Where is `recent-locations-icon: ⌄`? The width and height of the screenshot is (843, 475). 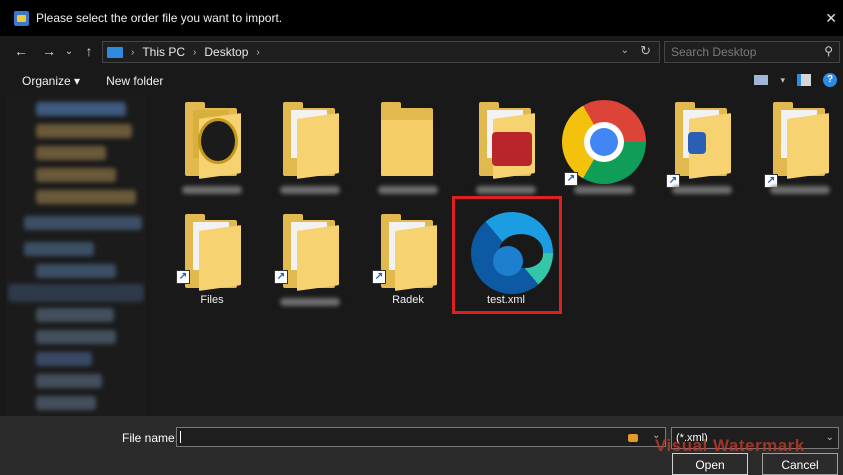 recent-locations-icon: ⌄ is located at coordinates (69, 51).